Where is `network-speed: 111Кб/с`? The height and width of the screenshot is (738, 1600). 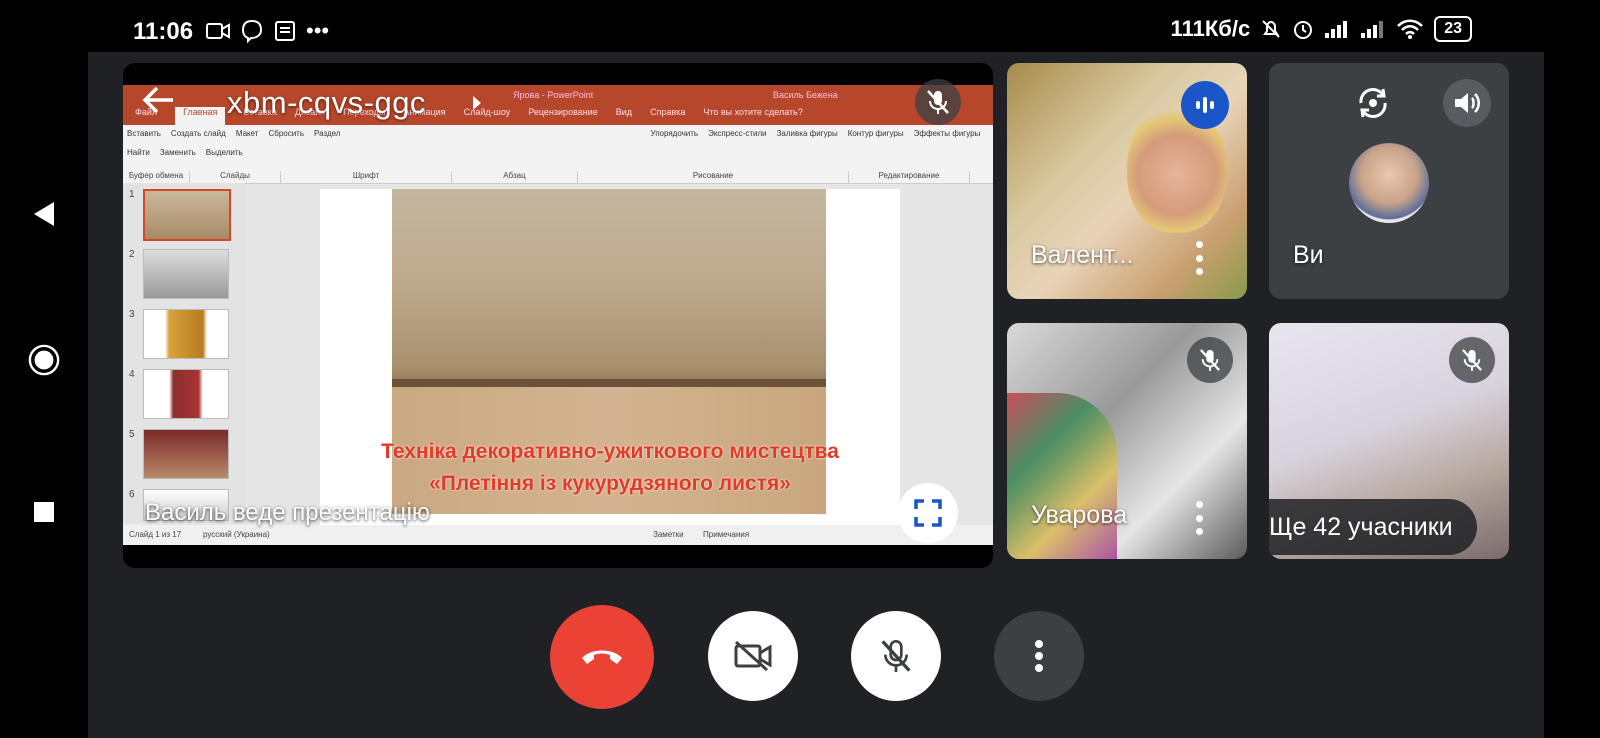
network-speed: 111Кб/с is located at coordinates (1210, 28).